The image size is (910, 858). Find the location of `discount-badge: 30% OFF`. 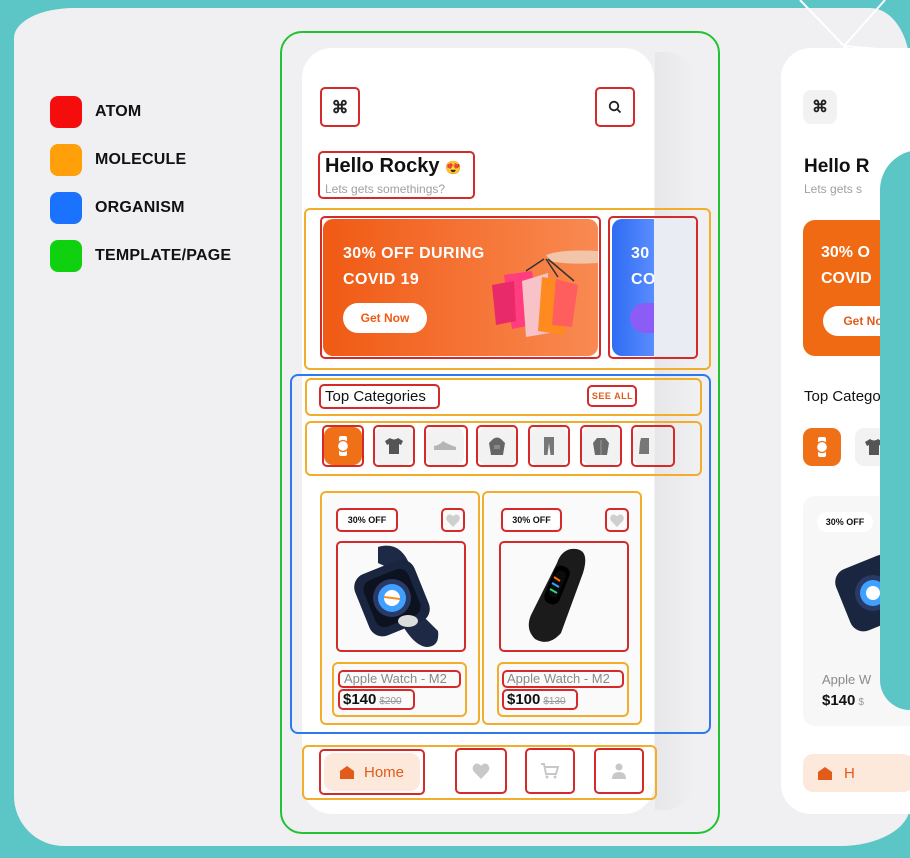

discount-badge: 30% OFF is located at coordinates (845, 522).